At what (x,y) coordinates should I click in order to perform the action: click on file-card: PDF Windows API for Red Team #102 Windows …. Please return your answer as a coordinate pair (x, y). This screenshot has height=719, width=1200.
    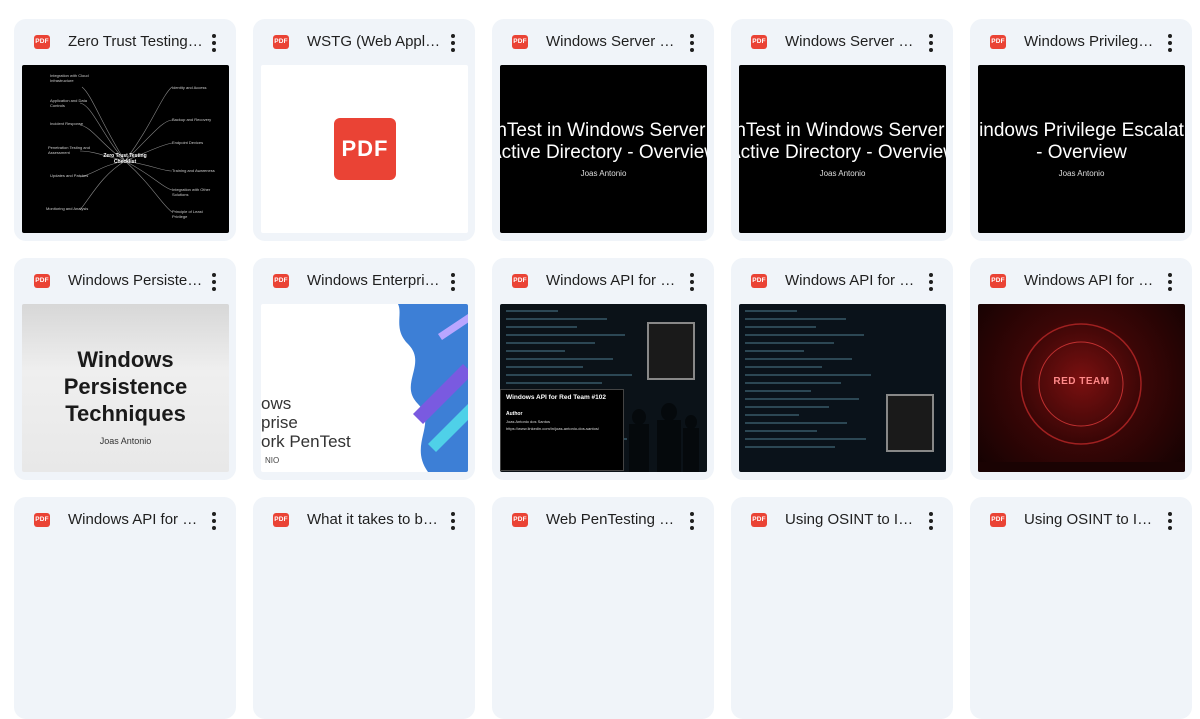
    Looking at the image, I should click on (603, 369).